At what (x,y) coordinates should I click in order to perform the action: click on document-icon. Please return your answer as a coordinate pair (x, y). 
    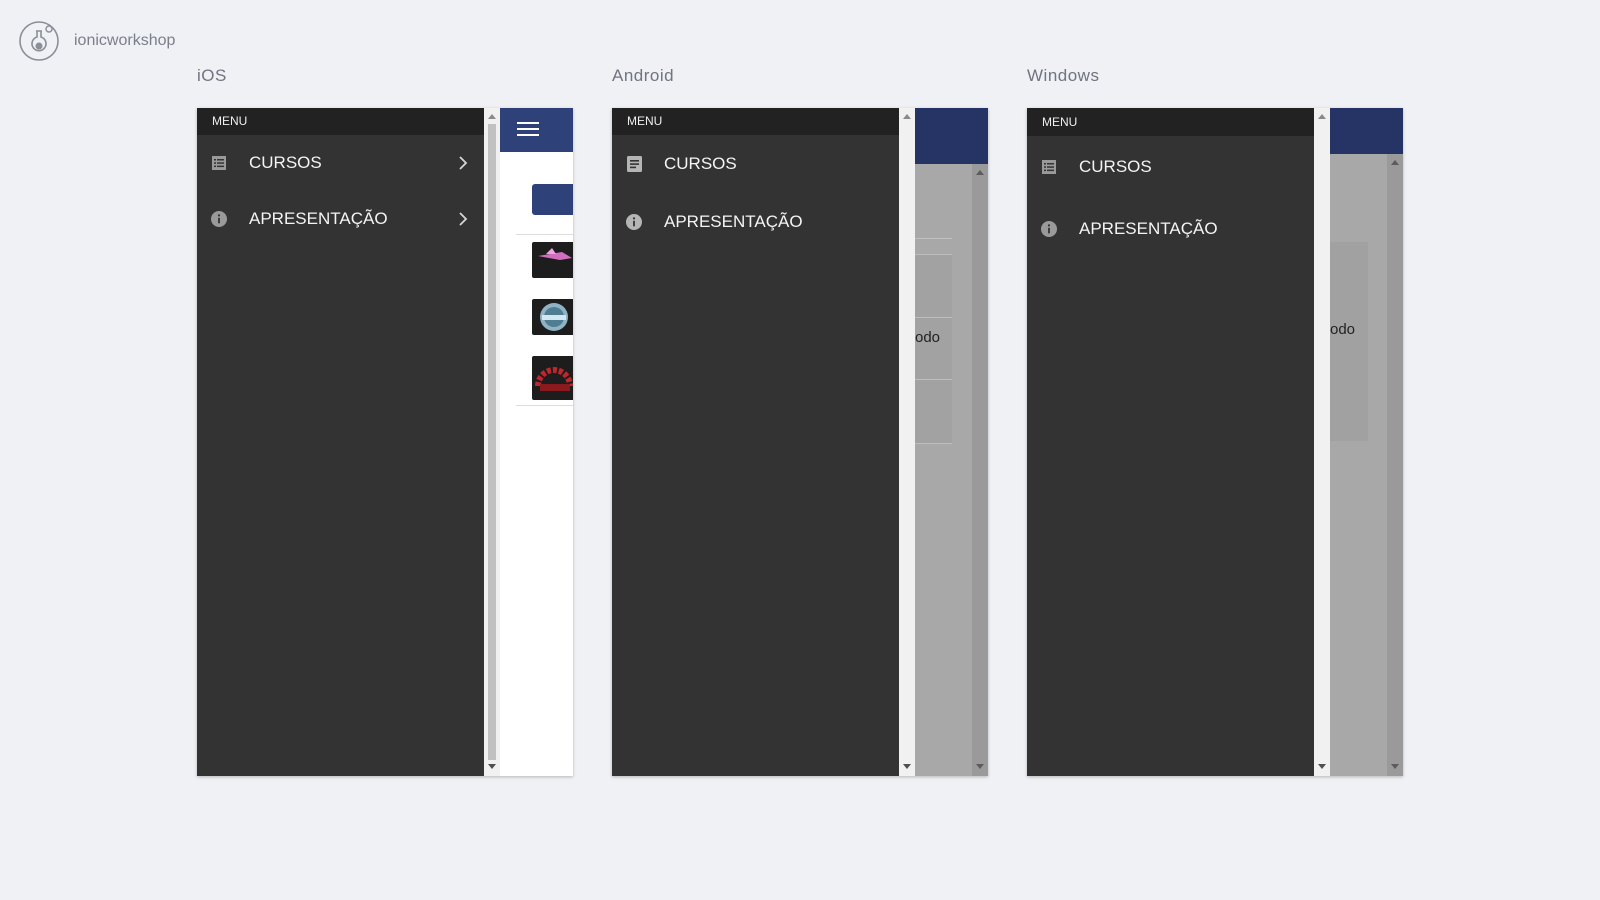
    Looking at the image, I should click on (634, 164).